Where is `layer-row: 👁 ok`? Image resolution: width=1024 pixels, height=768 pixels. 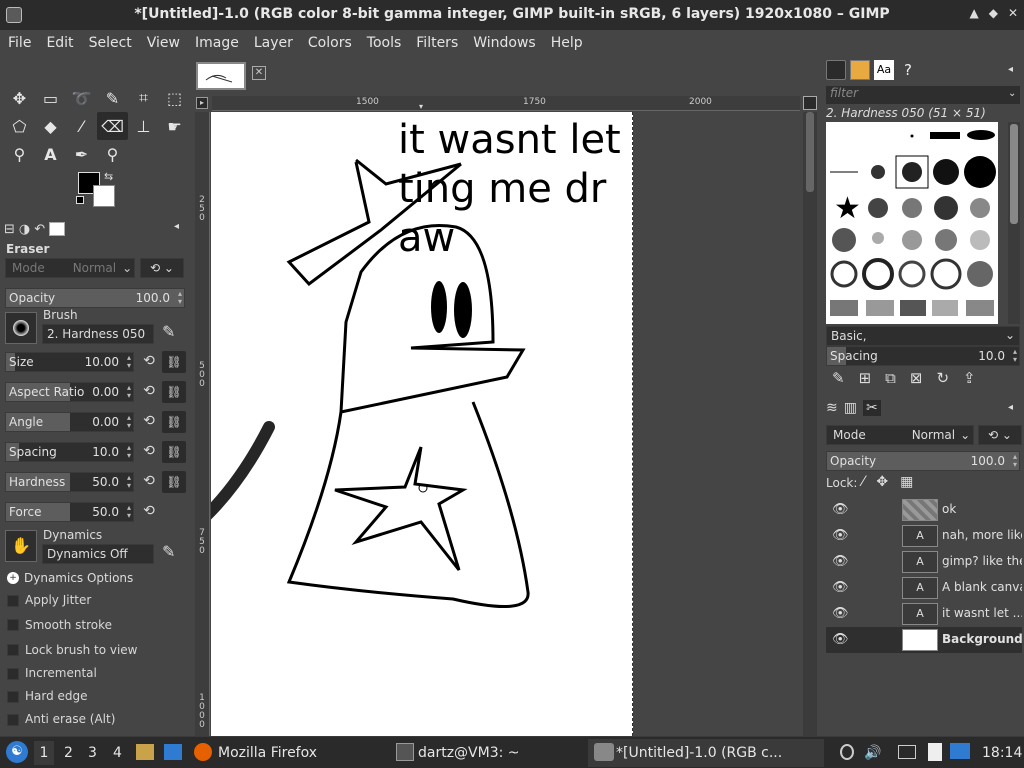 layer-row: 👁 ok is located at coordinates (924, 510).